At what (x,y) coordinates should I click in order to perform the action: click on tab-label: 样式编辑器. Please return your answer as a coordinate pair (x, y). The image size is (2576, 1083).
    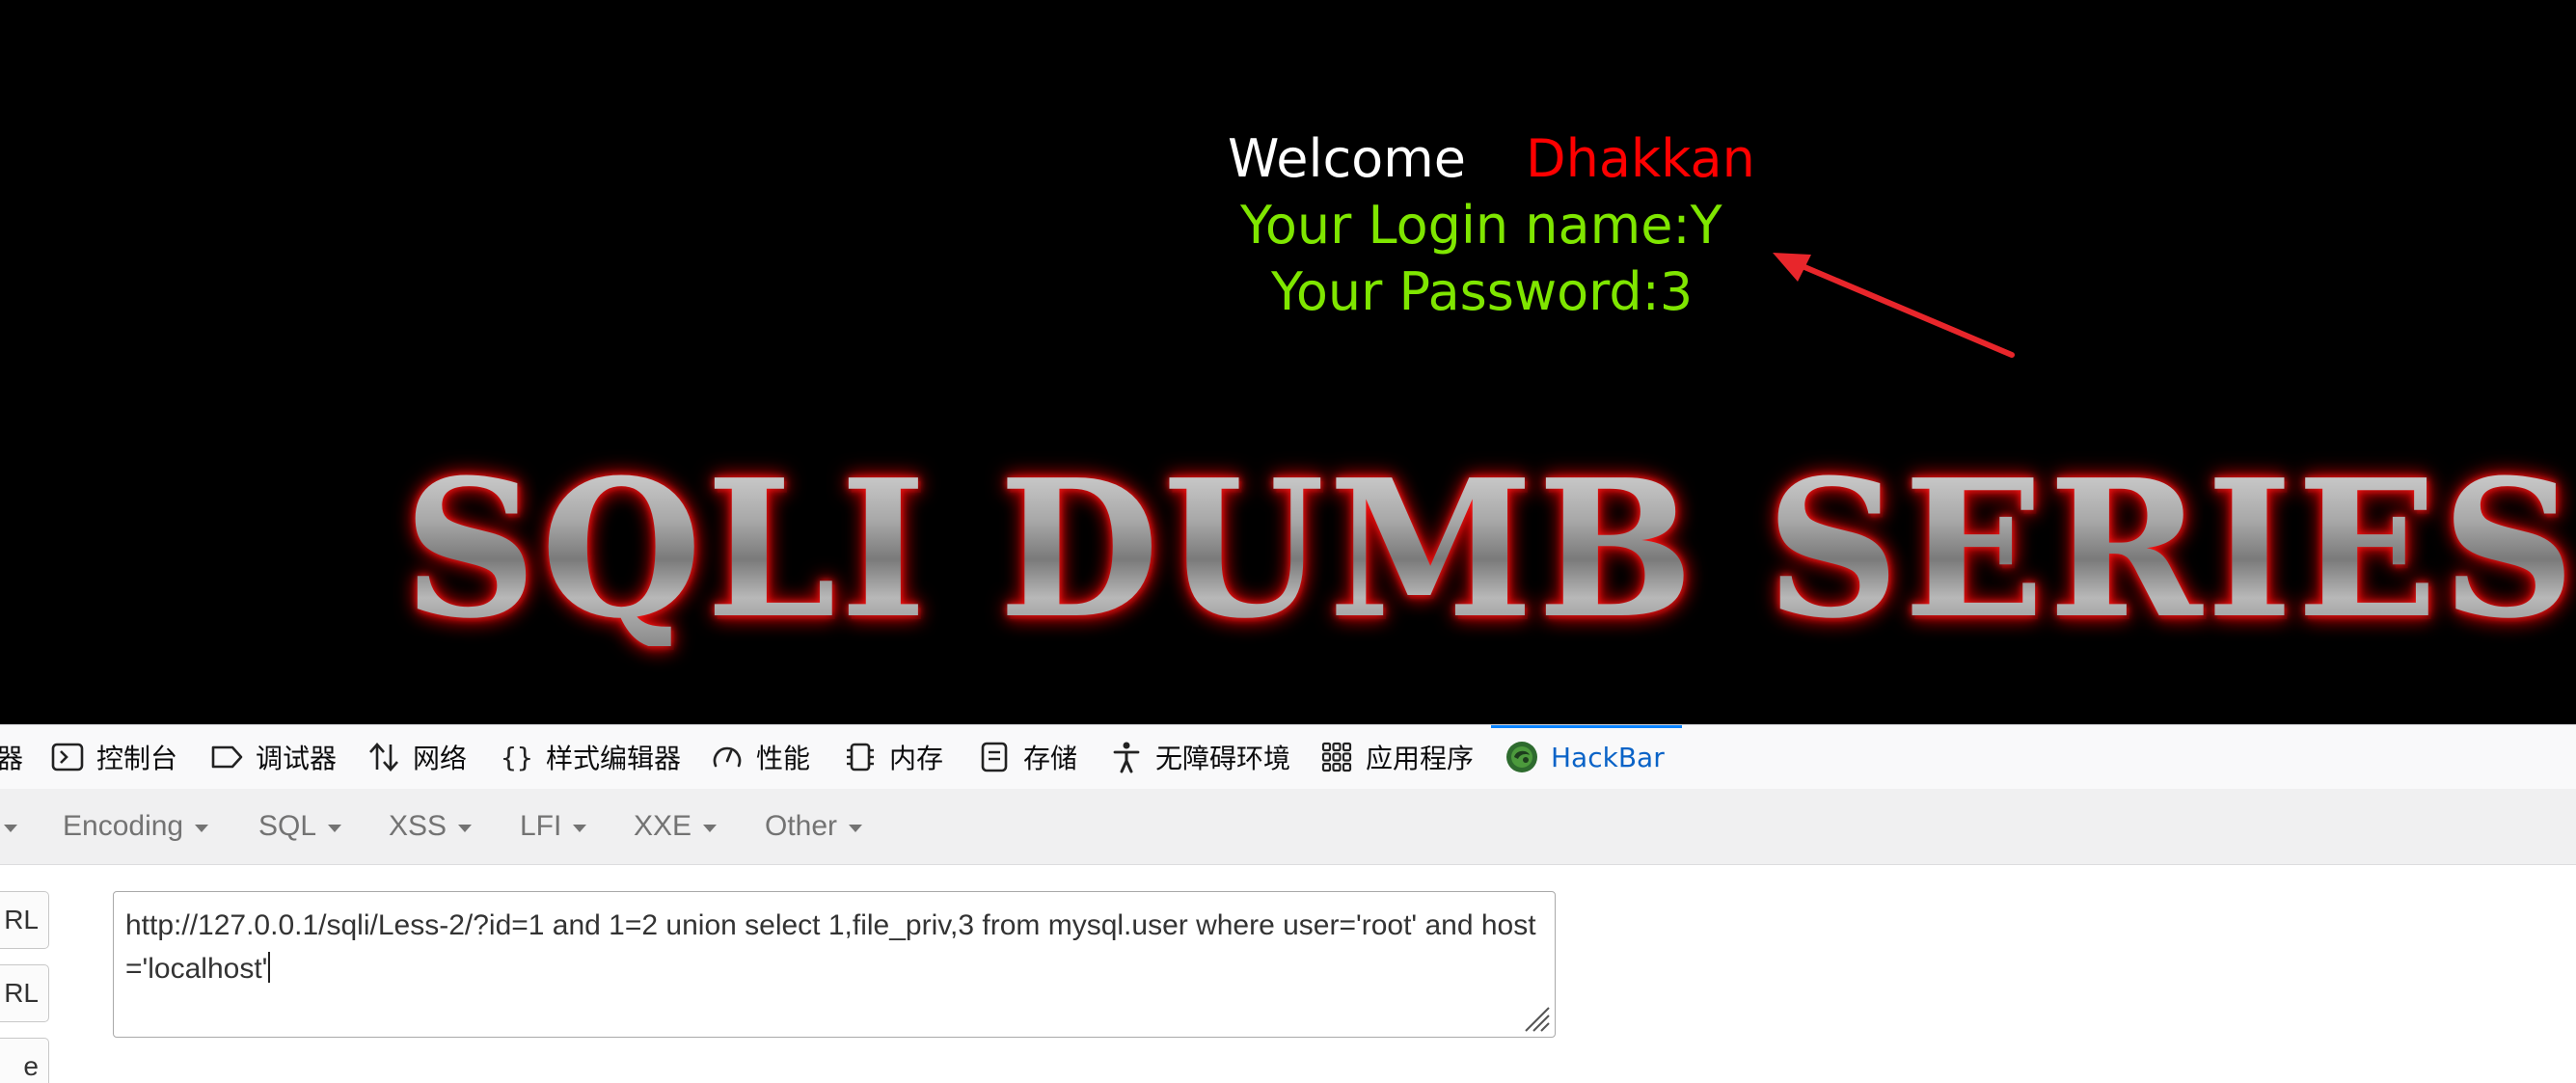
    Looking at the image, I should click on (614, 759).